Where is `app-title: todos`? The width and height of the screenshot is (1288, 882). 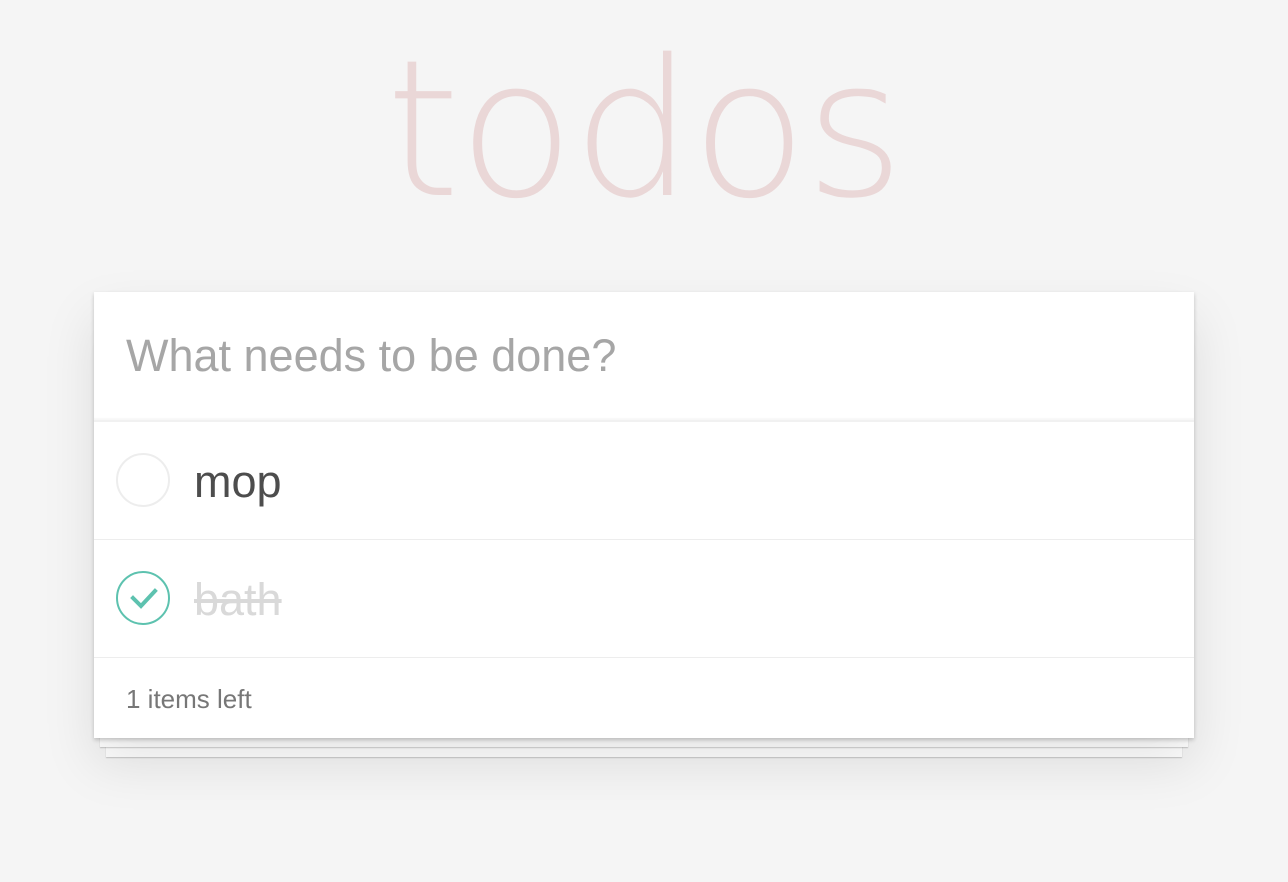 app-title: todos is located at coordinates (645, 129).